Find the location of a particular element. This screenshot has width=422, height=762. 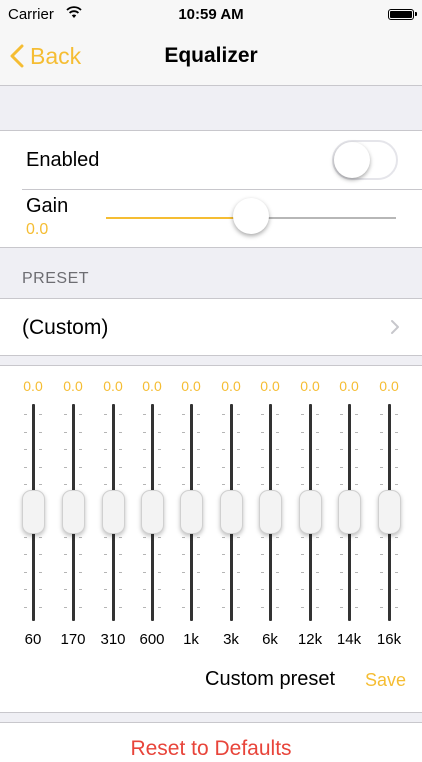

preset-current: (Custom) is located at coordinates (65, 327).